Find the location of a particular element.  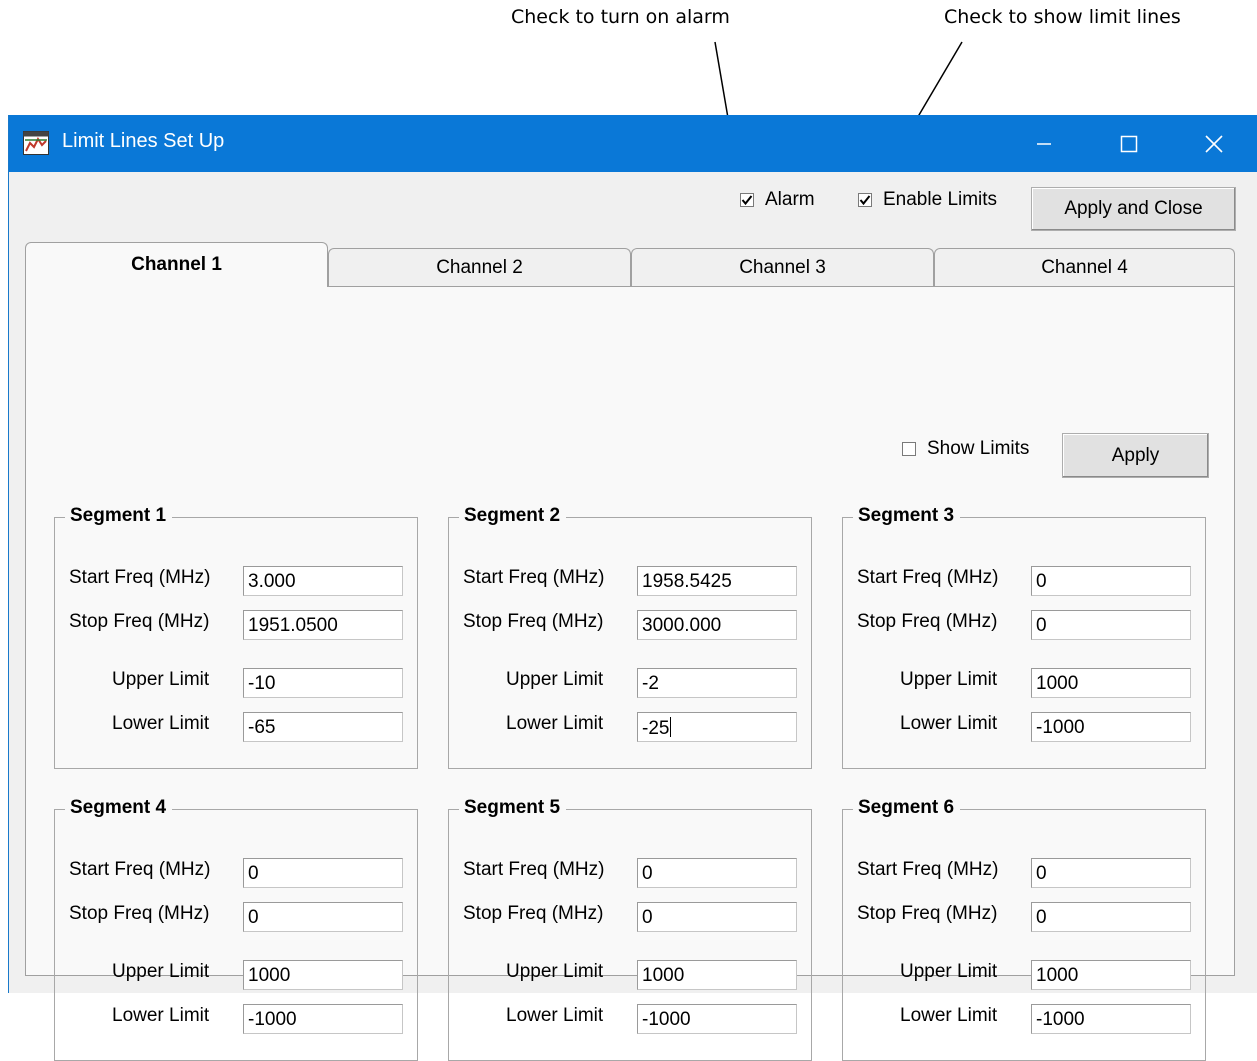

alarm-checkbox: Alarm is located at coordinates (777, 200).